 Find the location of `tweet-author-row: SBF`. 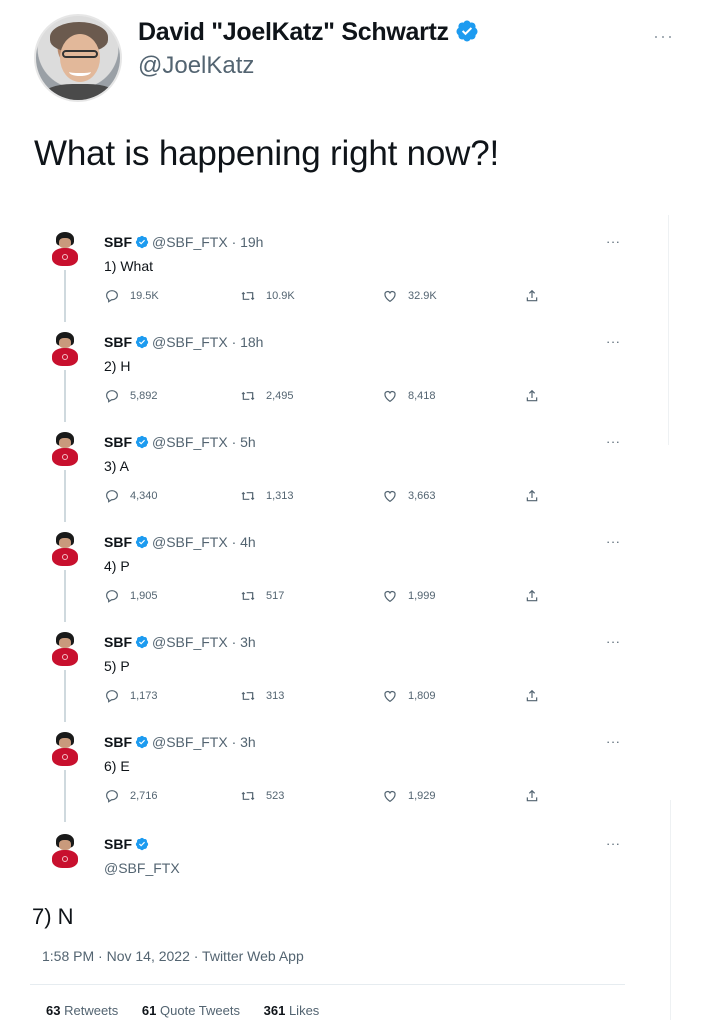

tweet-author-row: SBF is located at coordinates (128, 844).